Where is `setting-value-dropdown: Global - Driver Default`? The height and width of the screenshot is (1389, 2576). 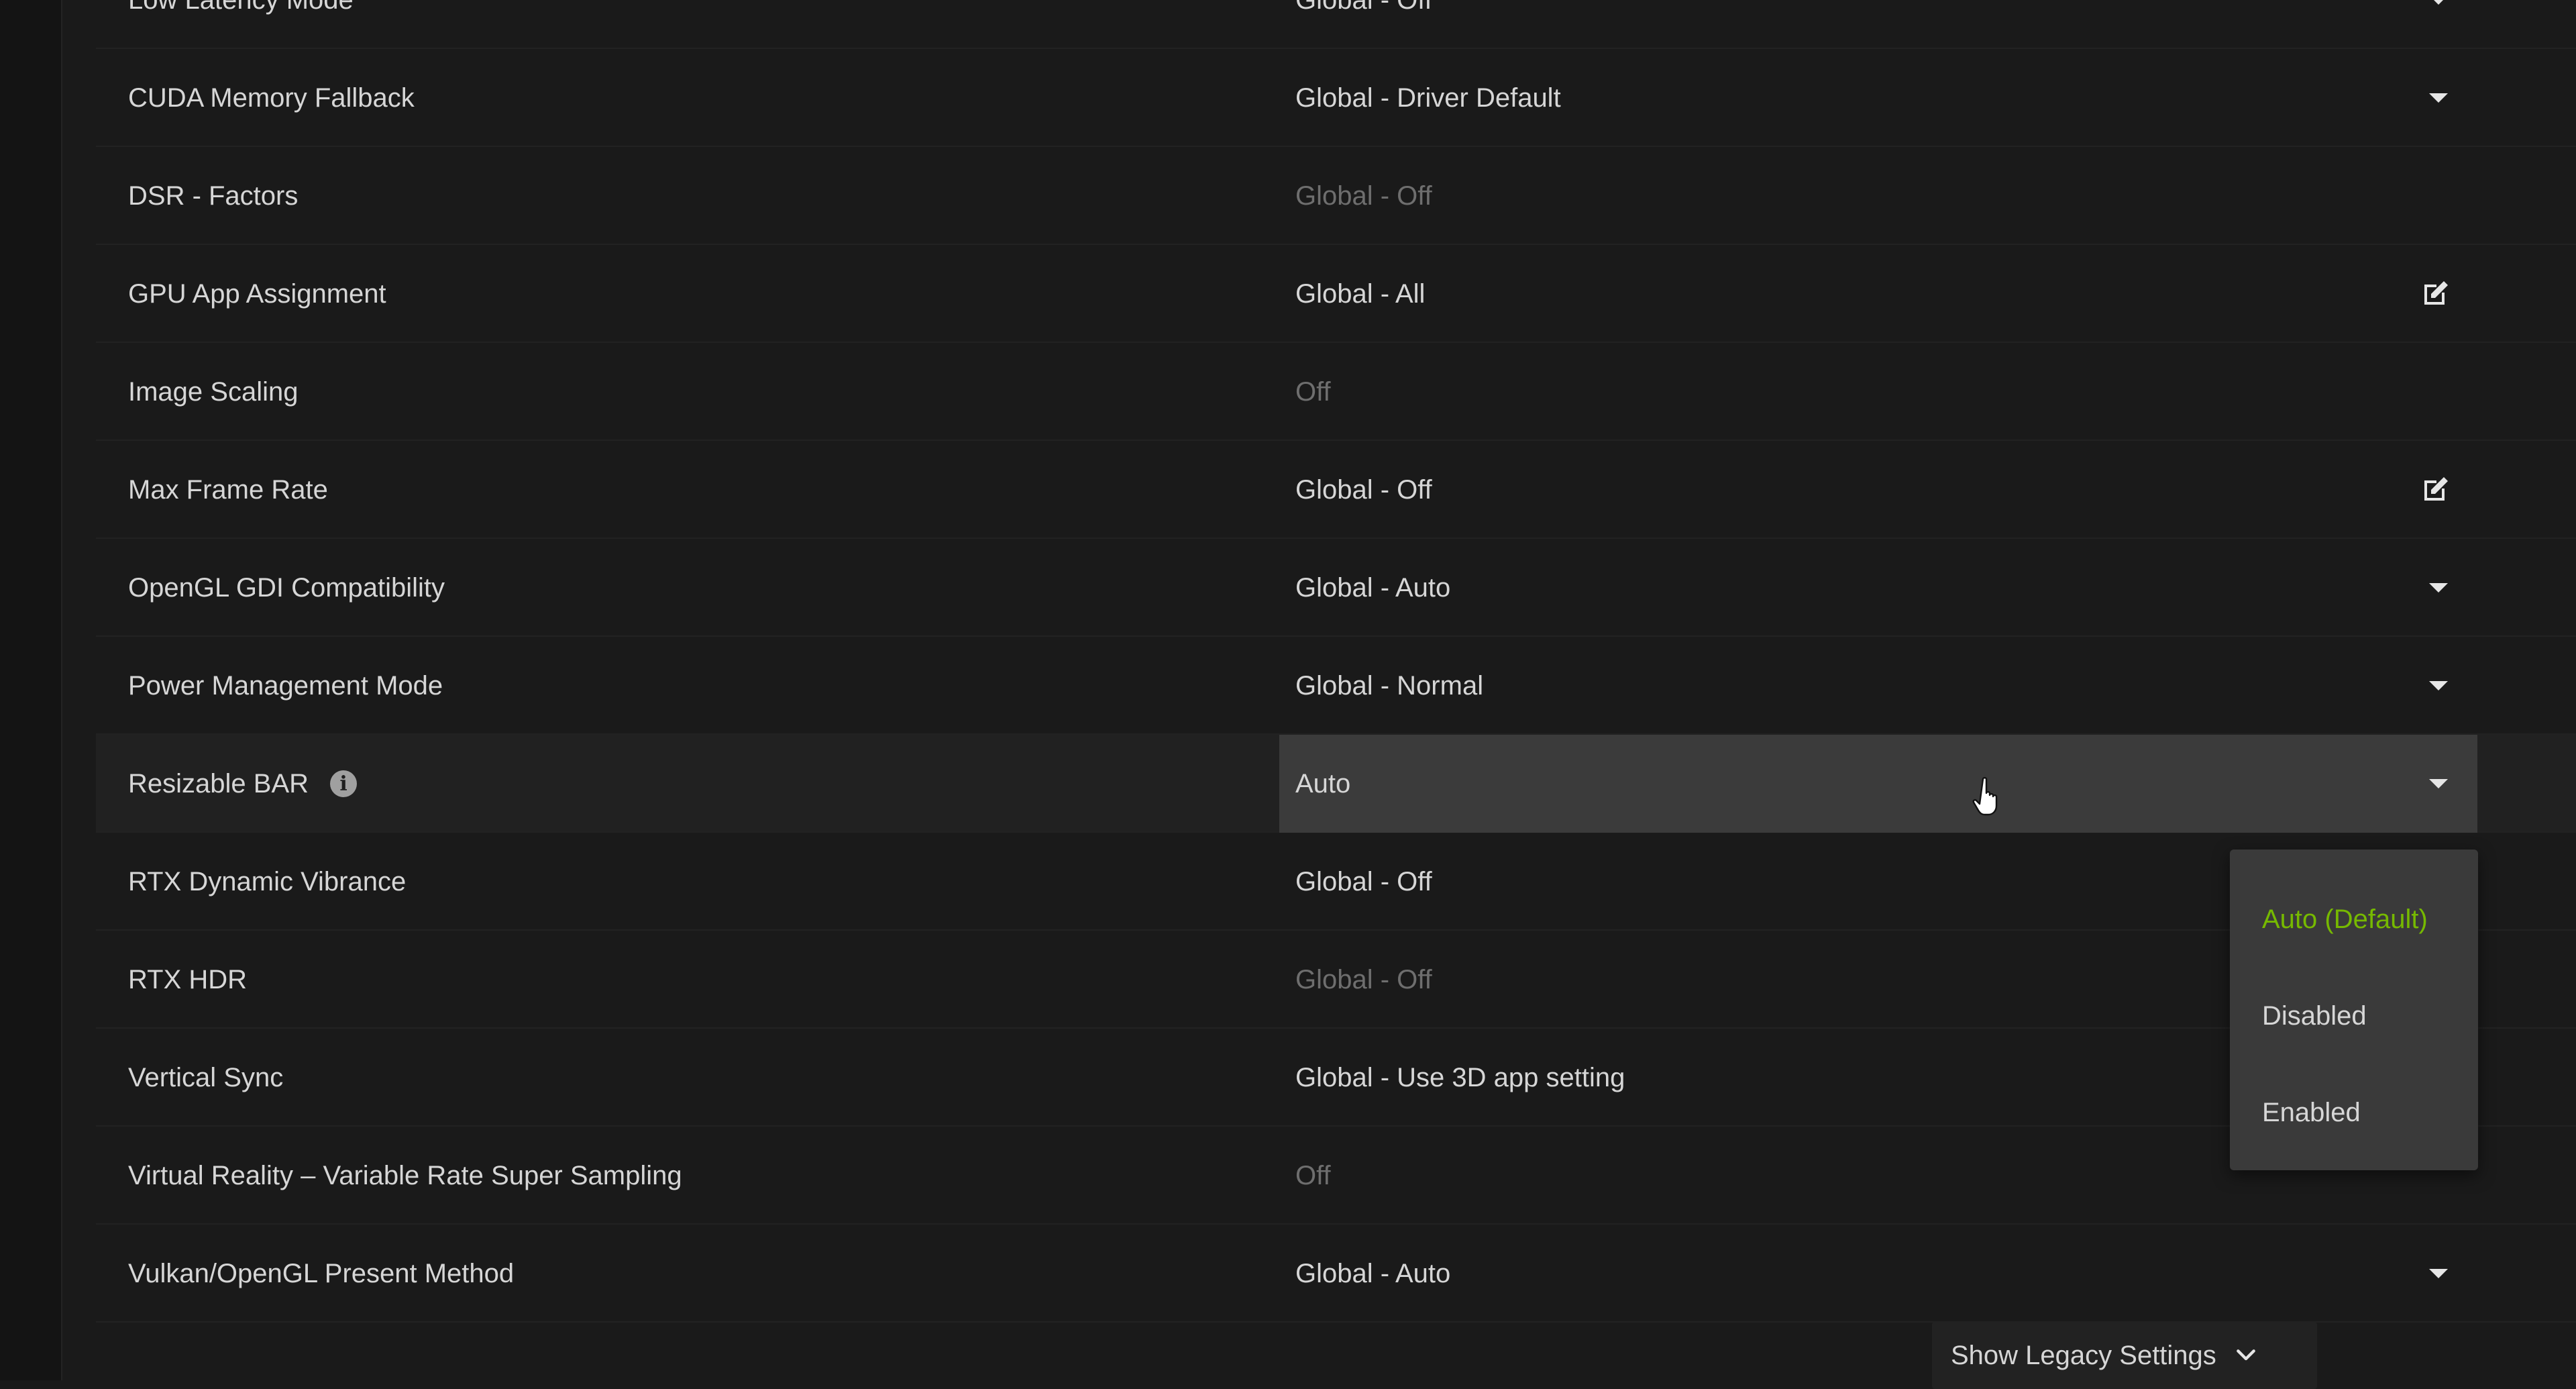
setting-value-dropdown: Global - Driver Default is located at coordinates (1878, 98).